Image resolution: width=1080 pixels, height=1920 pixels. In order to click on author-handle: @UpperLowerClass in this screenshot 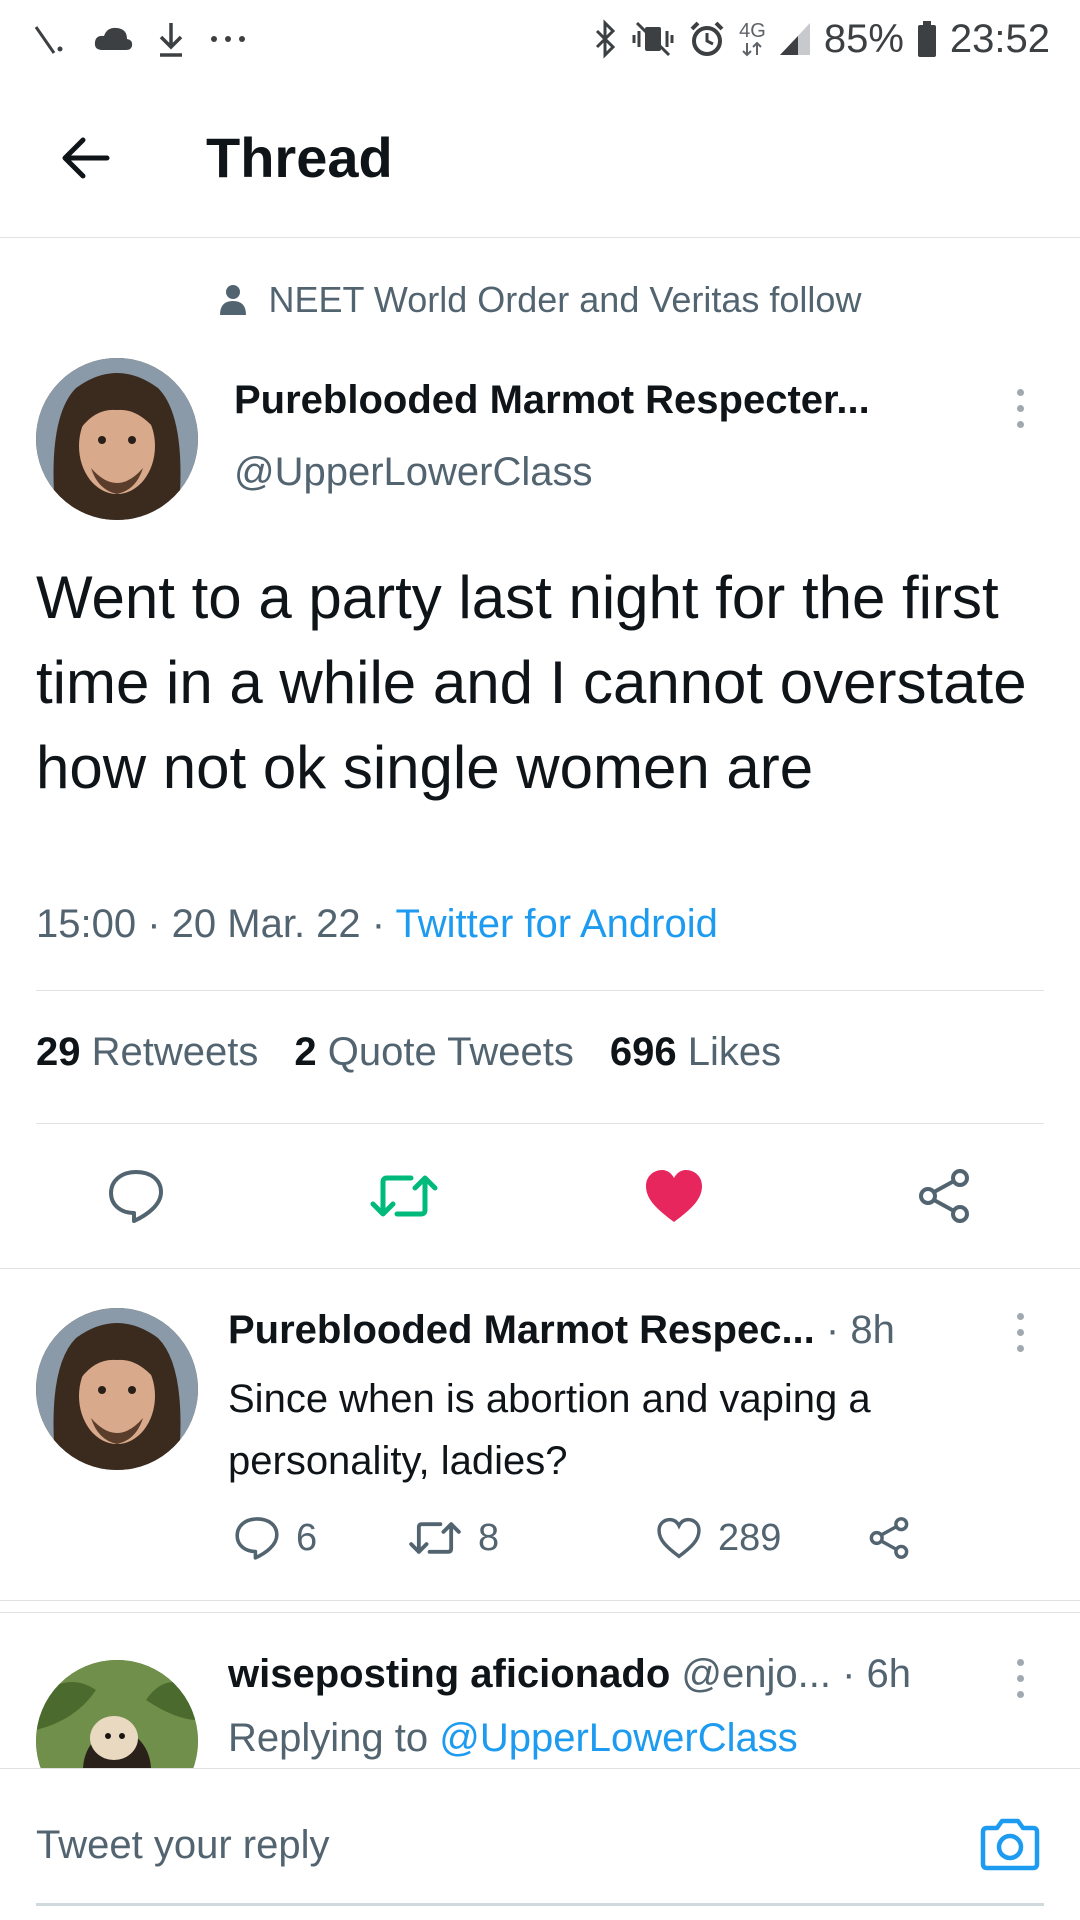, I will do `click(413, 472)`.